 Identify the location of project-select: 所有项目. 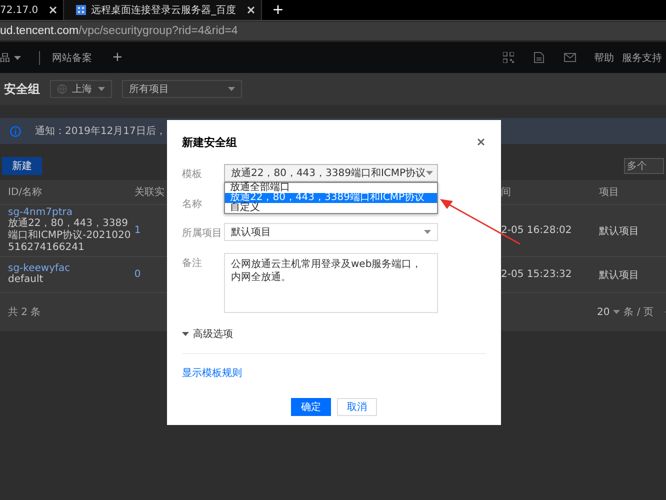
(182, 89).